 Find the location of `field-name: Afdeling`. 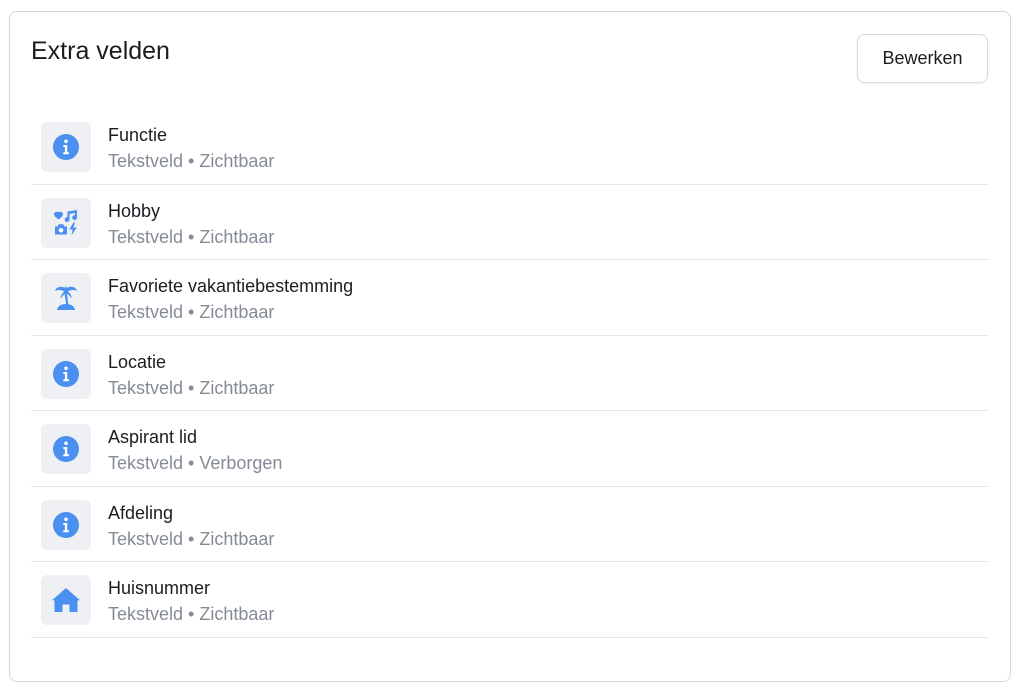

field-name: Afdeling is located at coordinates (141, 512).